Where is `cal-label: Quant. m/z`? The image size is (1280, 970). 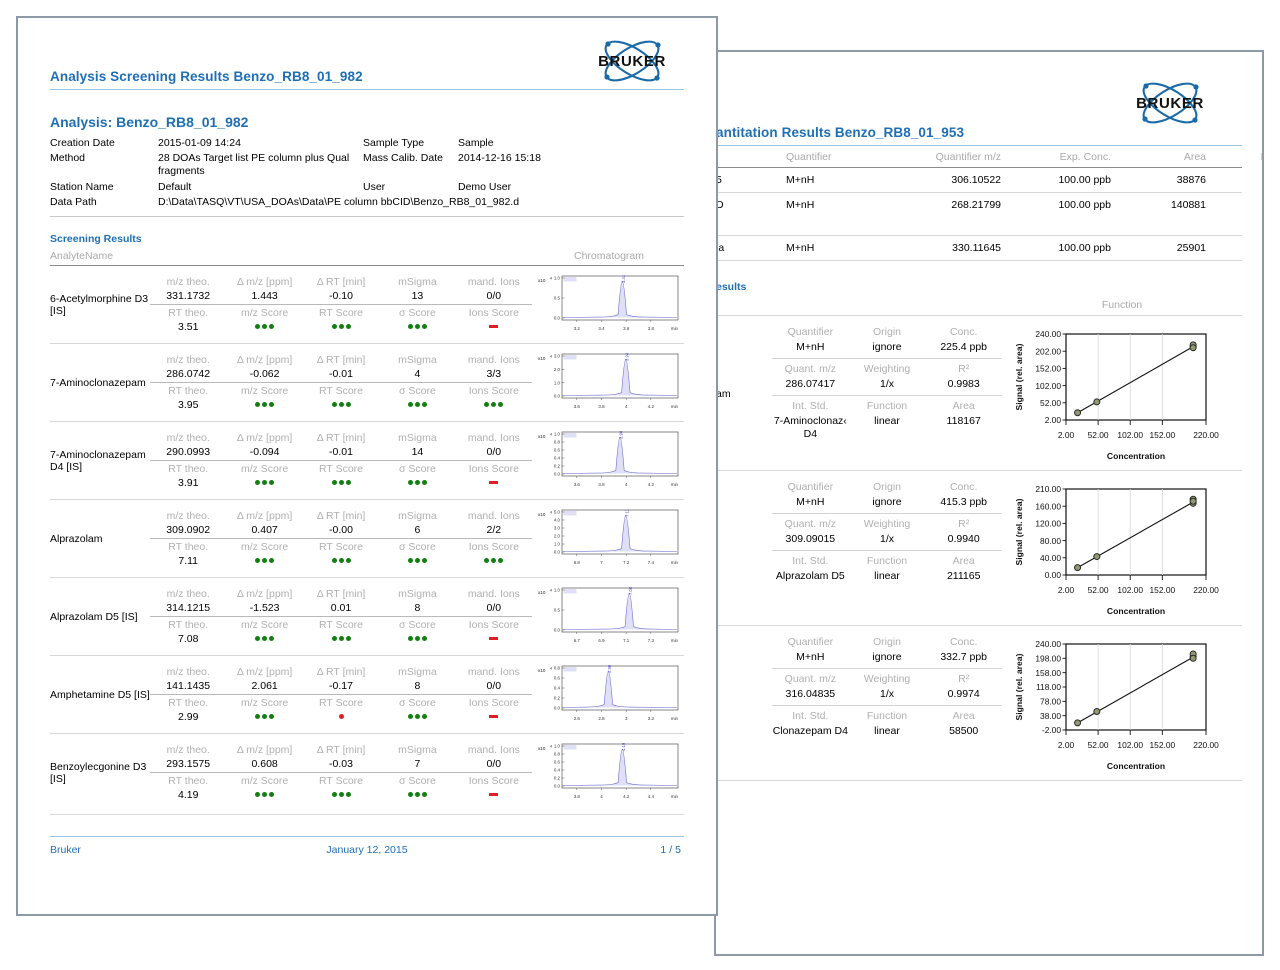 cal-label: Quant. m/z is located at coordinates (810, 524).